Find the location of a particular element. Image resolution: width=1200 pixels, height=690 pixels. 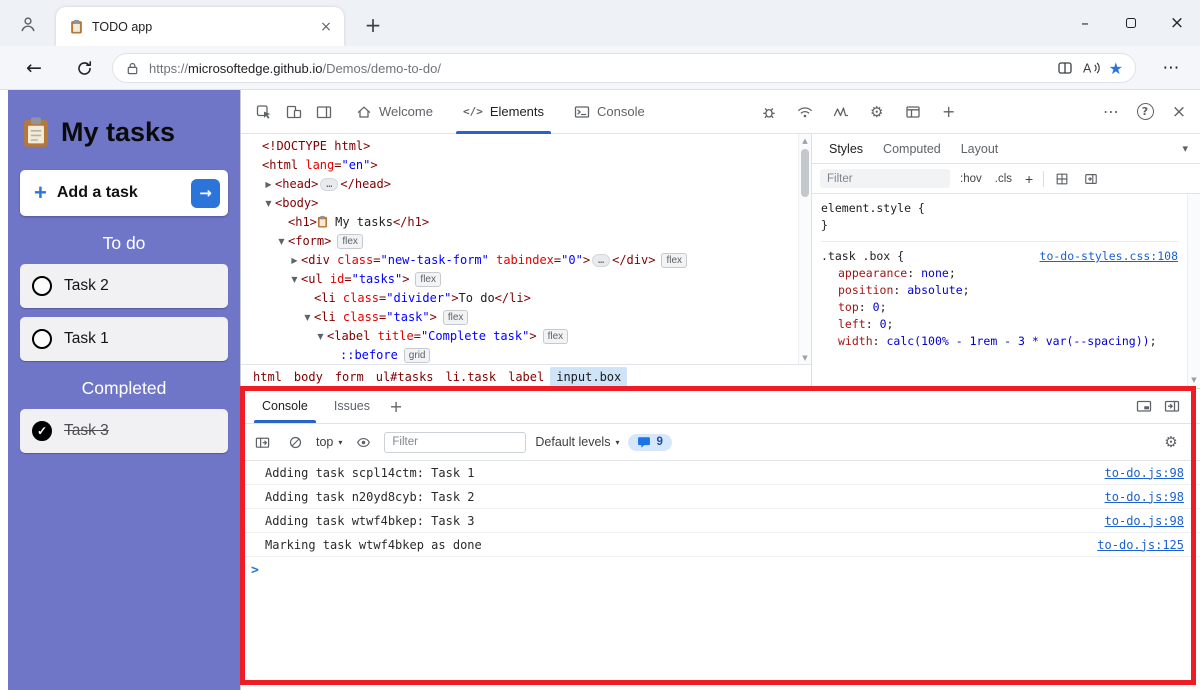

tree-row: <li class="divider">To do</li> is located at coordinates (519, 298).